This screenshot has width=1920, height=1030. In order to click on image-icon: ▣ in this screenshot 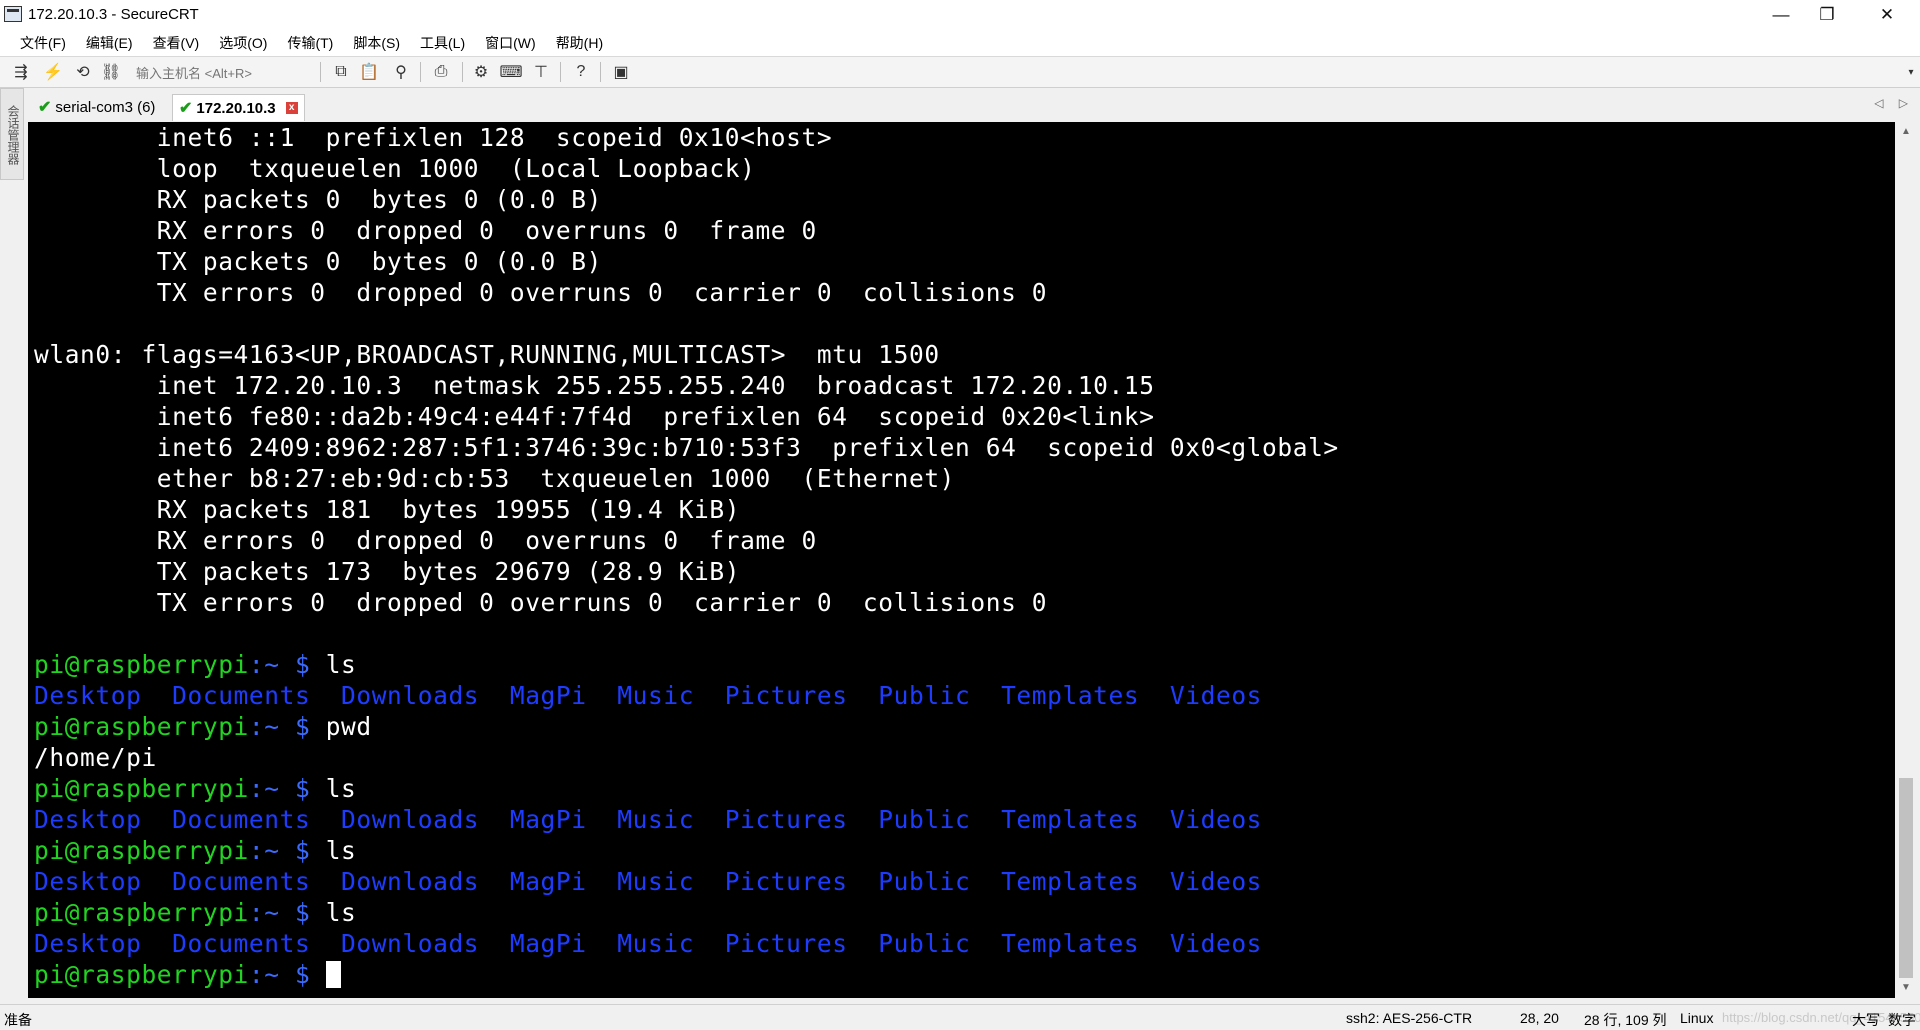, I will do `click(621, 72)`.